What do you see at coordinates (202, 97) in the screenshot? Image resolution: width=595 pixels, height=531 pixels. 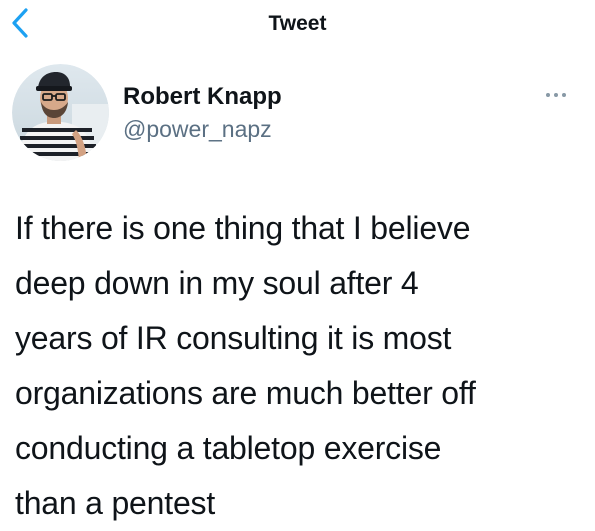 I see `display-name: Robert Knapp` at bounding box center [202, 97].